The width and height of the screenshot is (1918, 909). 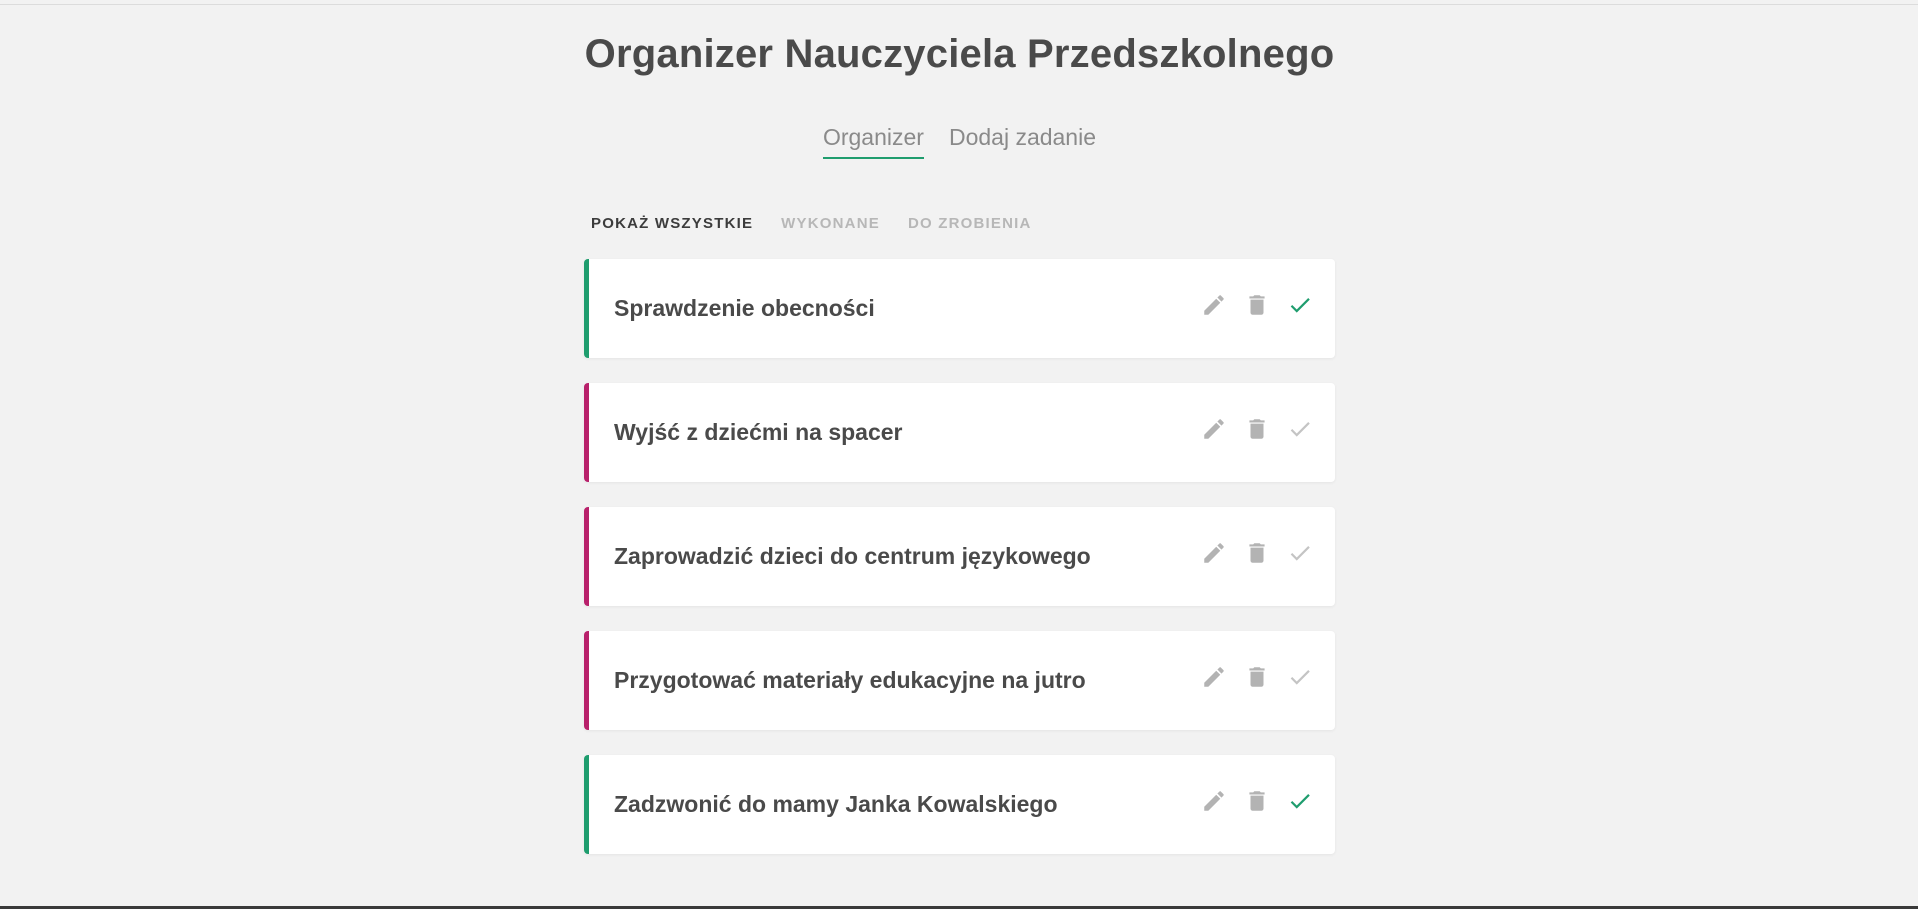 What do you see at coordinates (758, 432) in the screenshot?
I see `task-label: Wyjść z dziećmi na spacer` at bounding box center [758, 432].